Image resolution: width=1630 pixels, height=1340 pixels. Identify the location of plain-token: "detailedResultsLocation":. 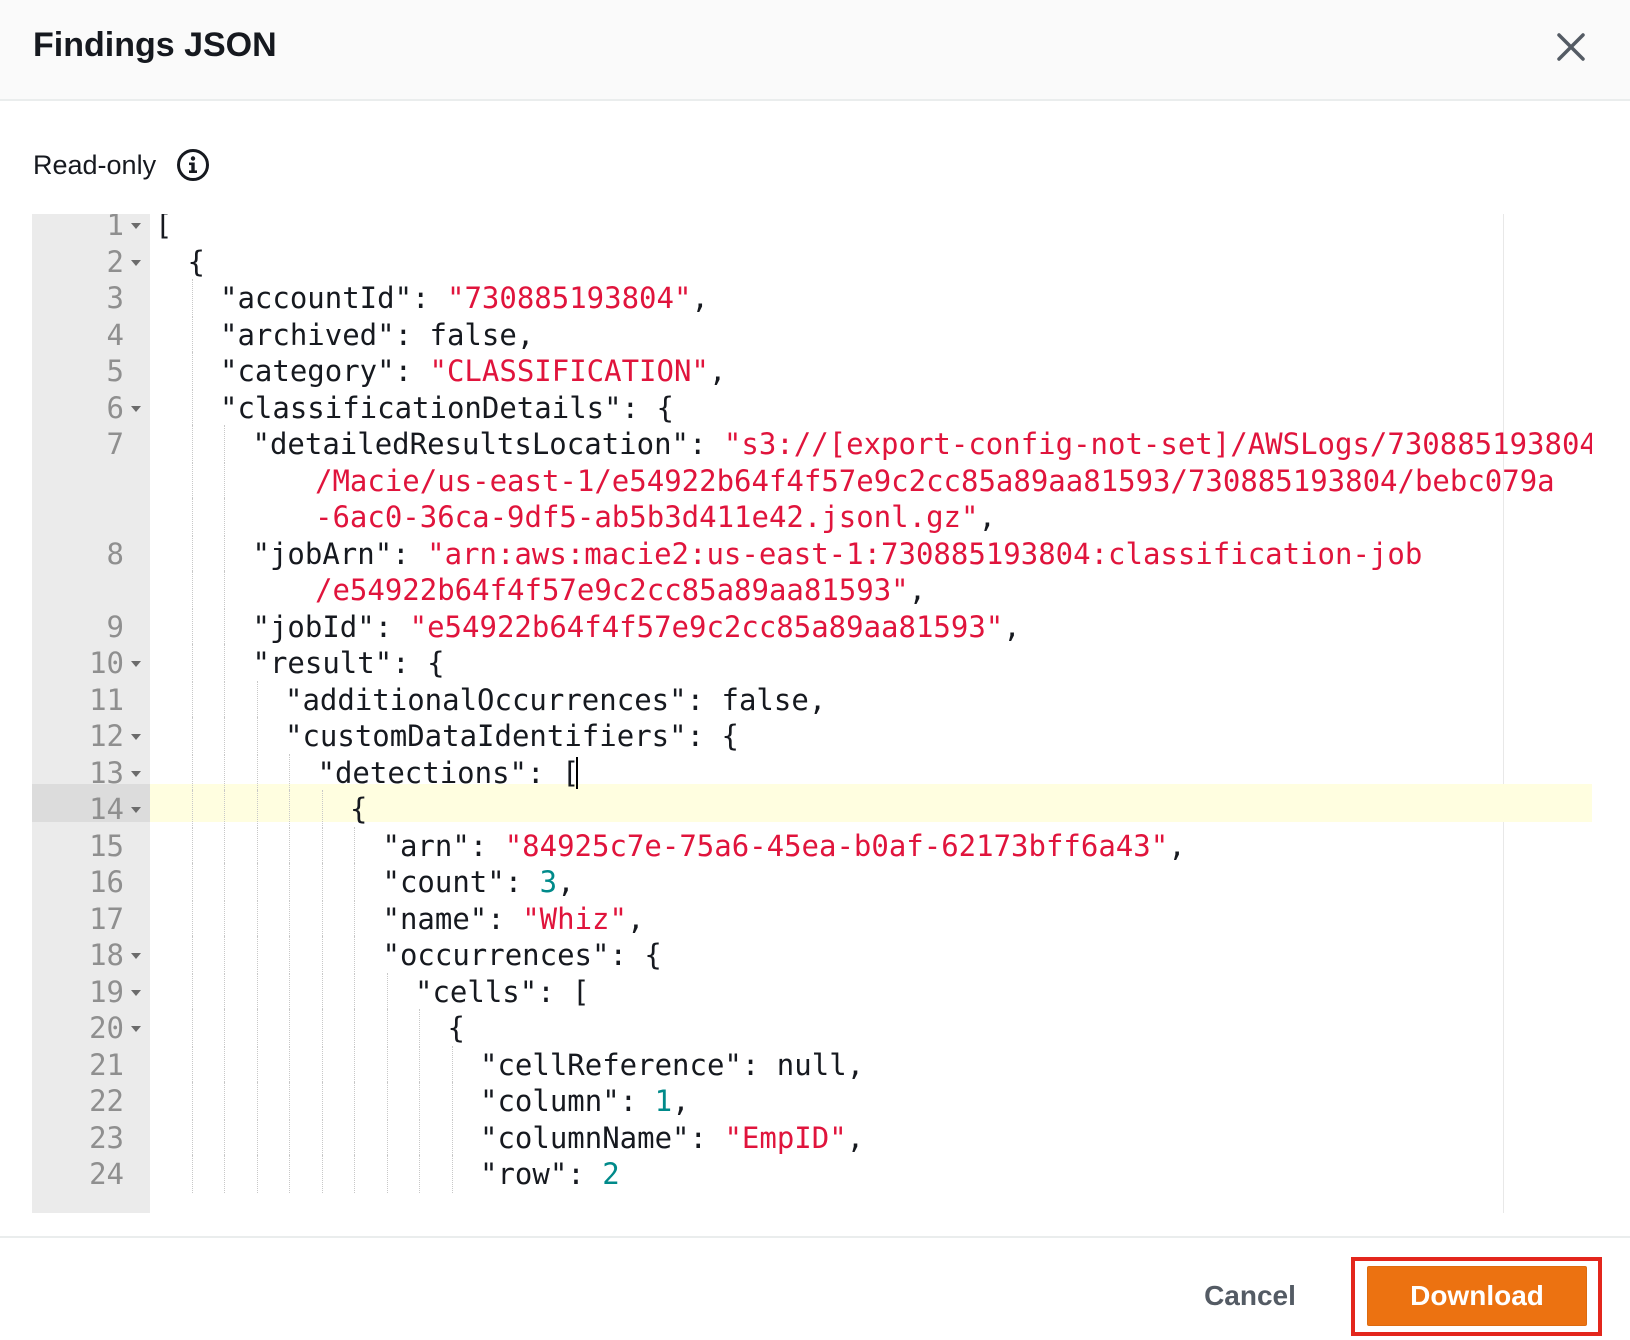
(488, 444).